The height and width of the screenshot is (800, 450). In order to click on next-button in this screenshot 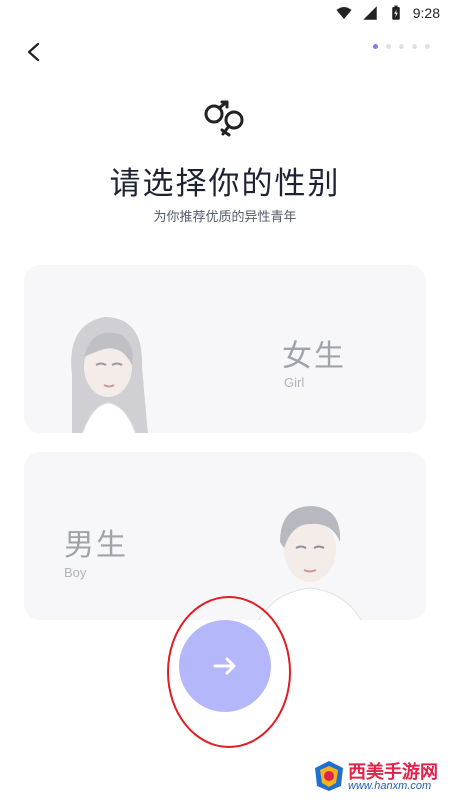, I will do `click(225, 666)`.